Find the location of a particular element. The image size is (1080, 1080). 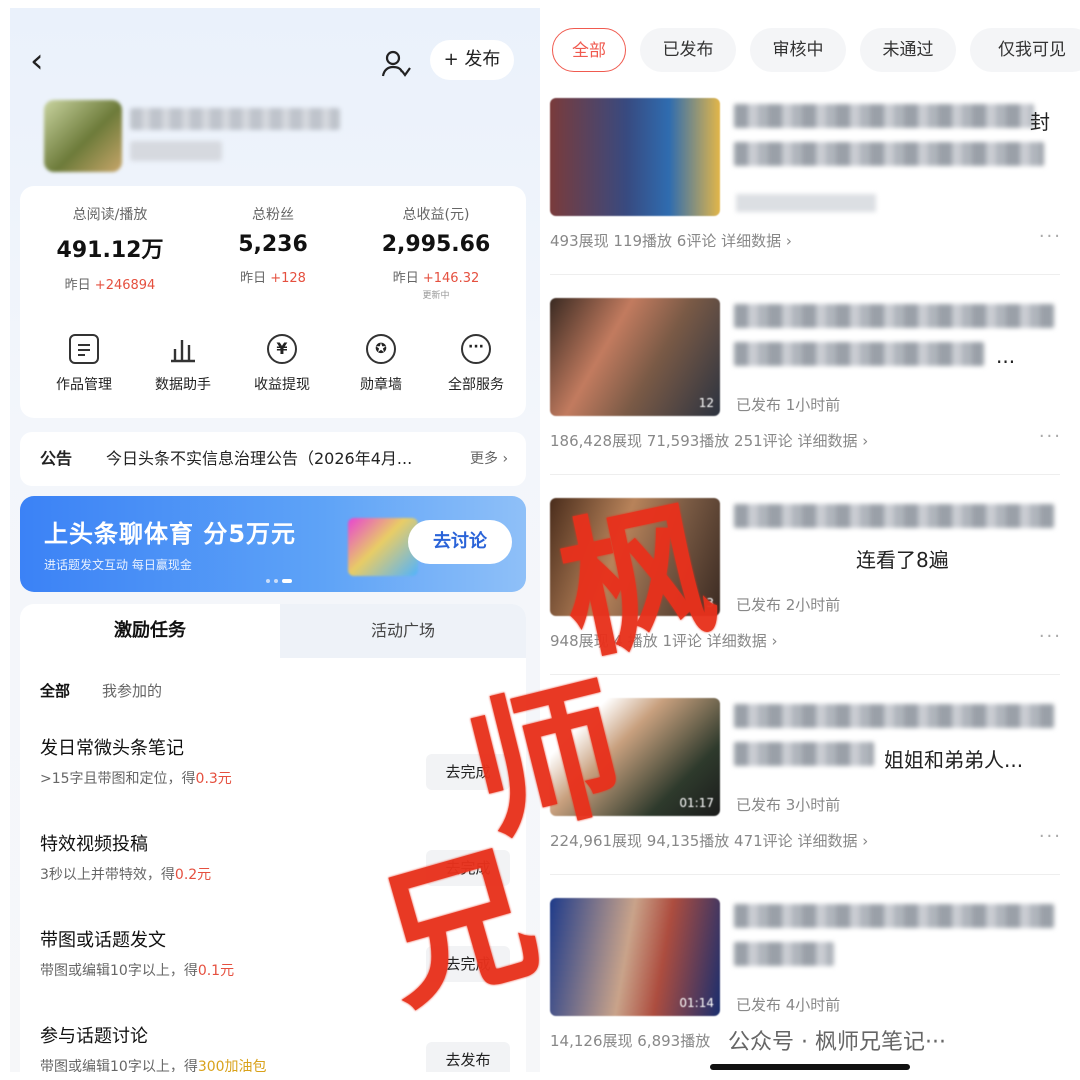

tab-rejected: 未通过 is located at coordinates (908, 50).